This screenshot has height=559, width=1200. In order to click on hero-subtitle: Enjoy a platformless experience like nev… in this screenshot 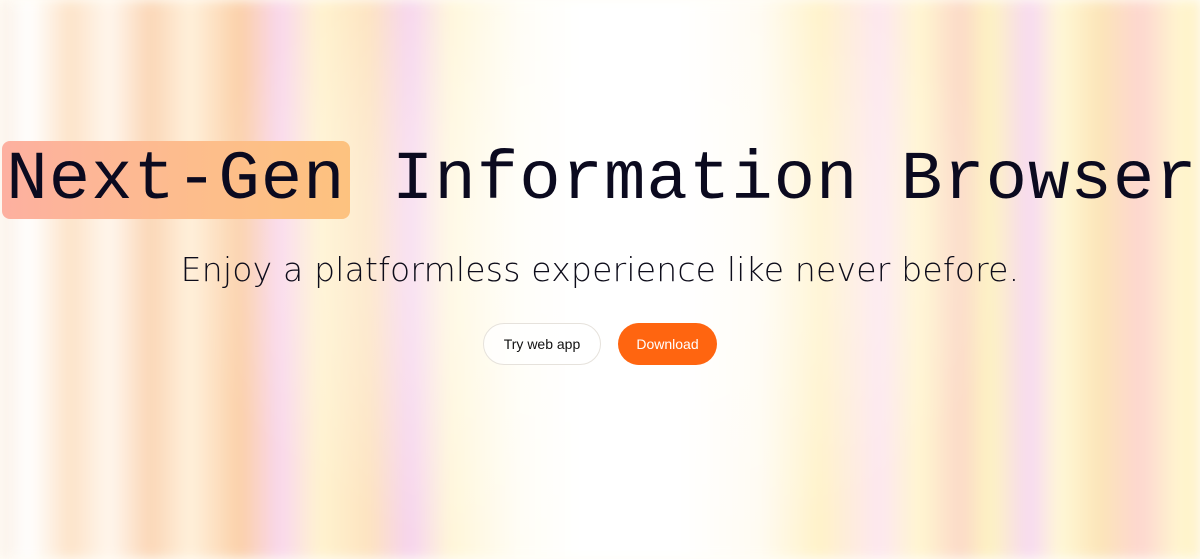, I will do `click(600, 269)`.